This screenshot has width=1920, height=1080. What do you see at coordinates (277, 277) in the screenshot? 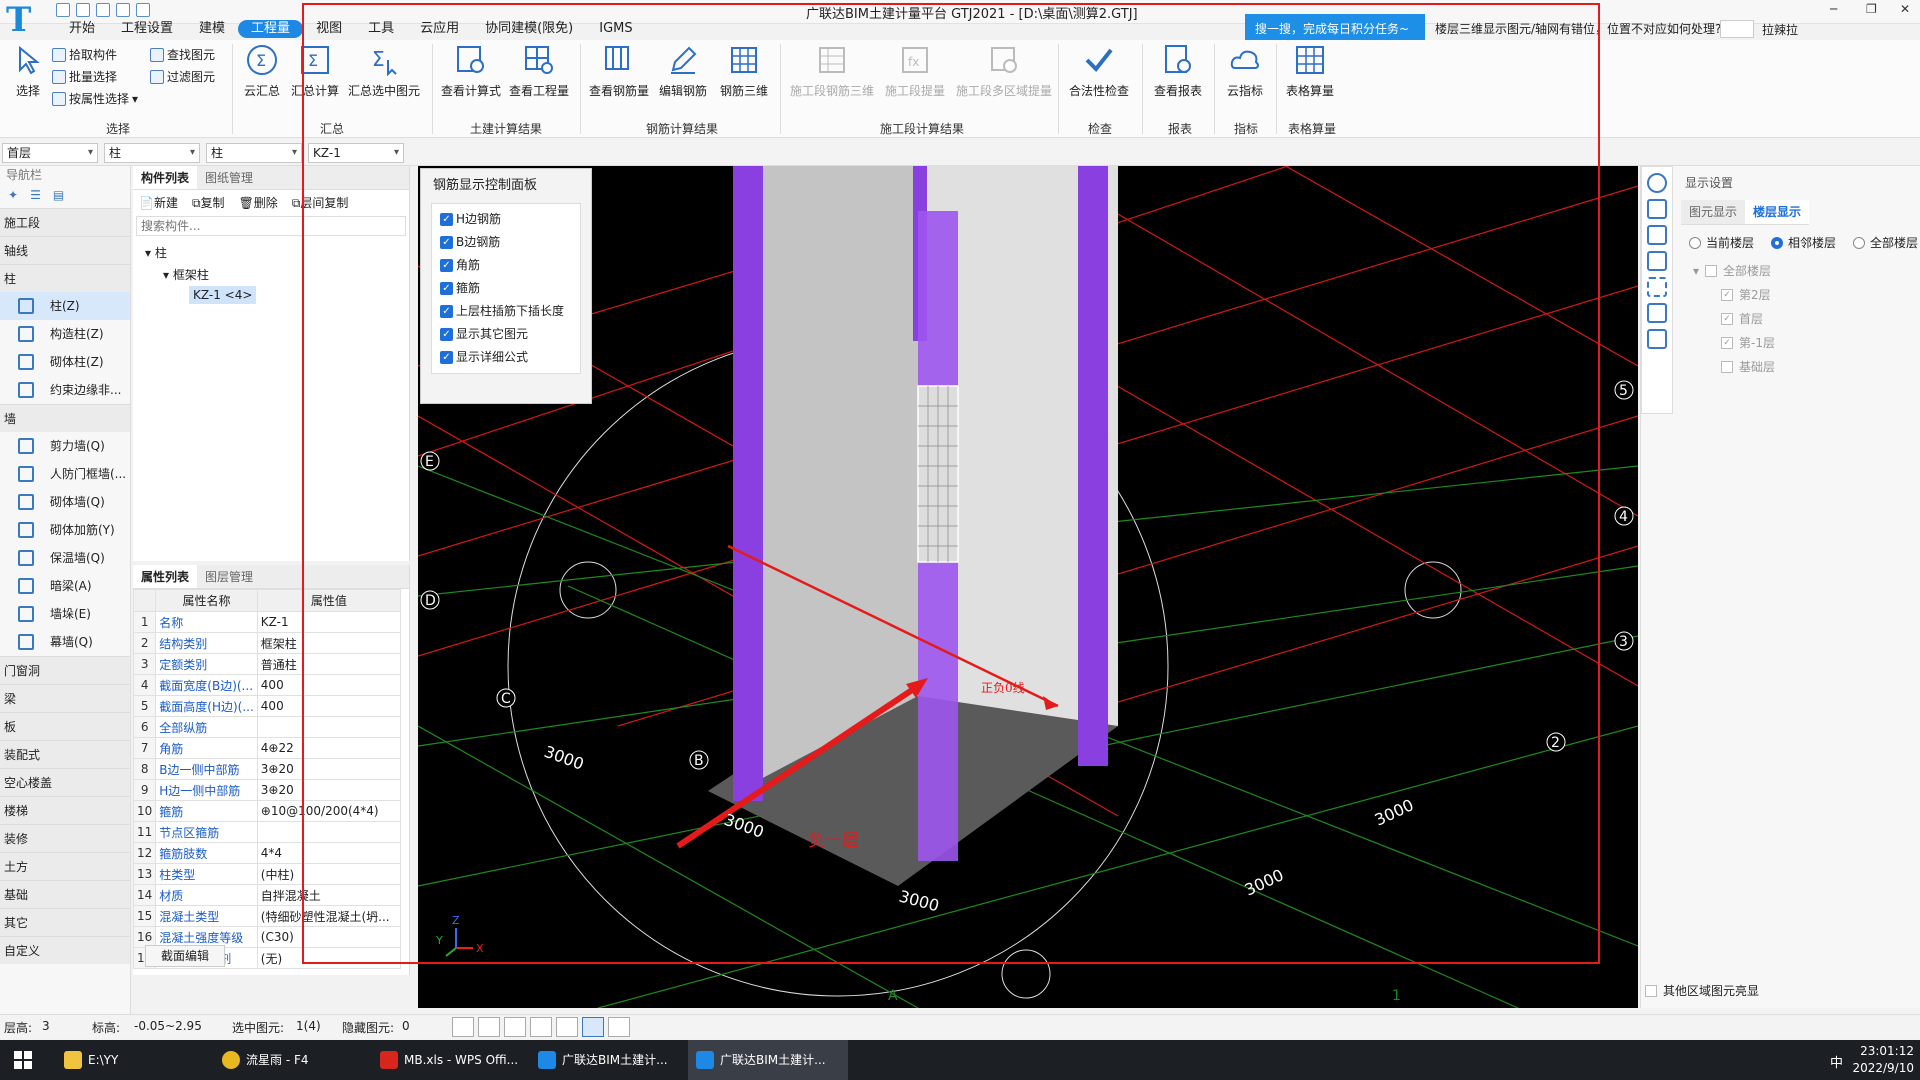
I see `tree-group: ▾ 框架柱` at bounding box center [277, 277].